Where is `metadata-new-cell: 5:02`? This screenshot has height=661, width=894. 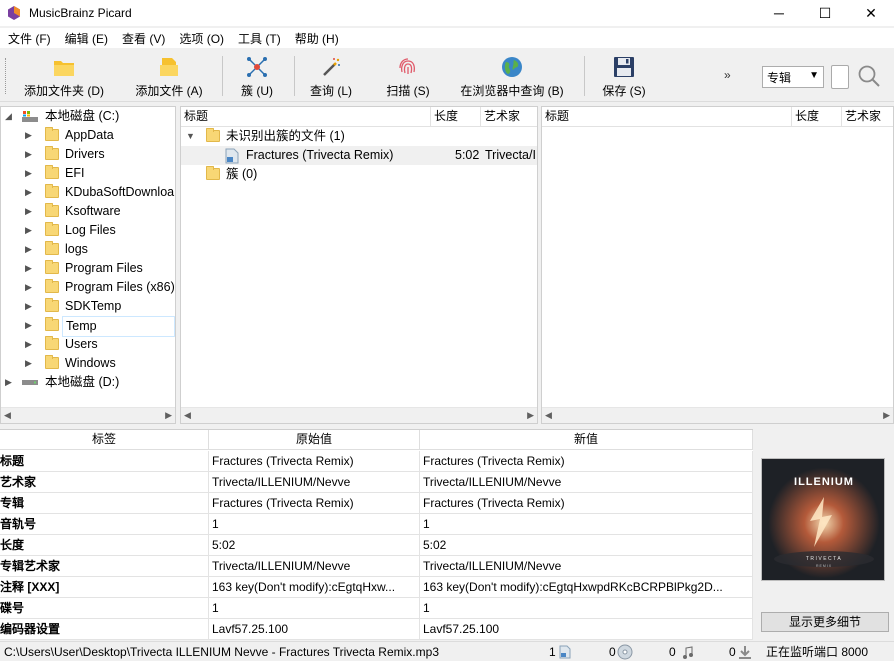
metadata-new-cell: 5:02 is located at coordinates (586, 545).